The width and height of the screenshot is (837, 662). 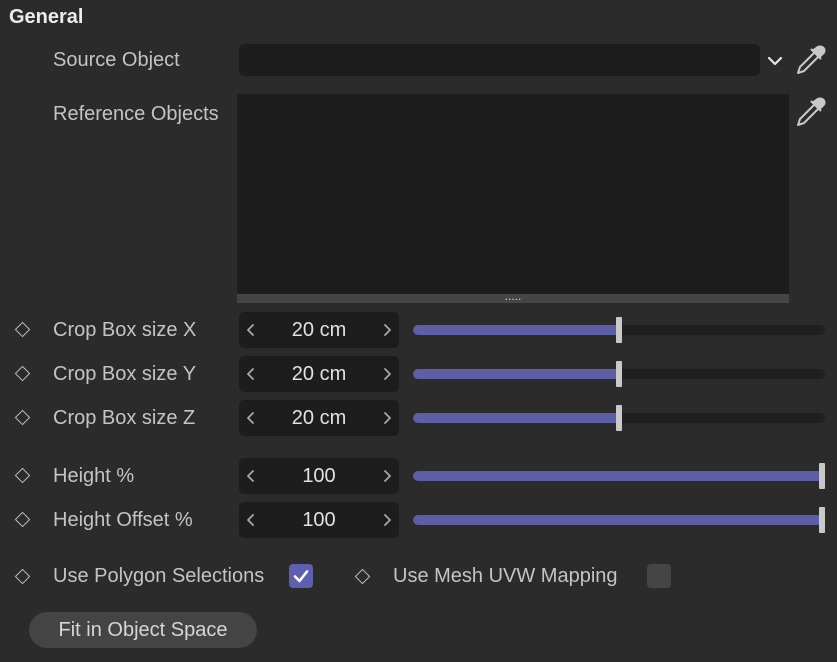 What do you see at coordinates (159, 576) in the screenshot?
I see `use-polygon-selections-label: Use Polygon Selections` at bounding box center [159, 576].